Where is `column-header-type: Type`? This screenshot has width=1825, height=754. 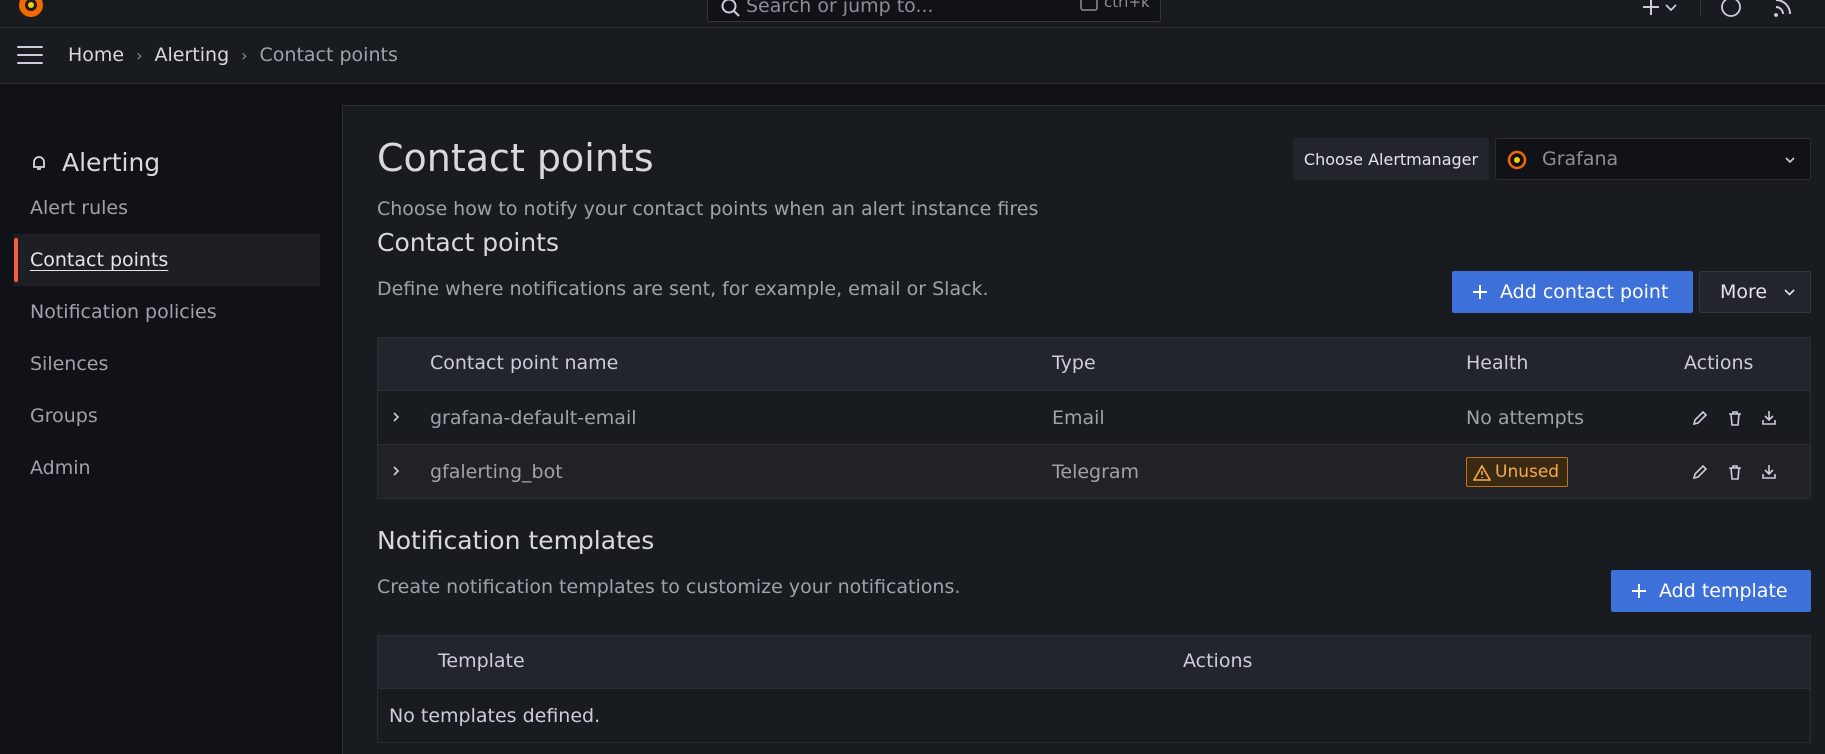 column-header-type: Type is located at coordinates (1074, 363).